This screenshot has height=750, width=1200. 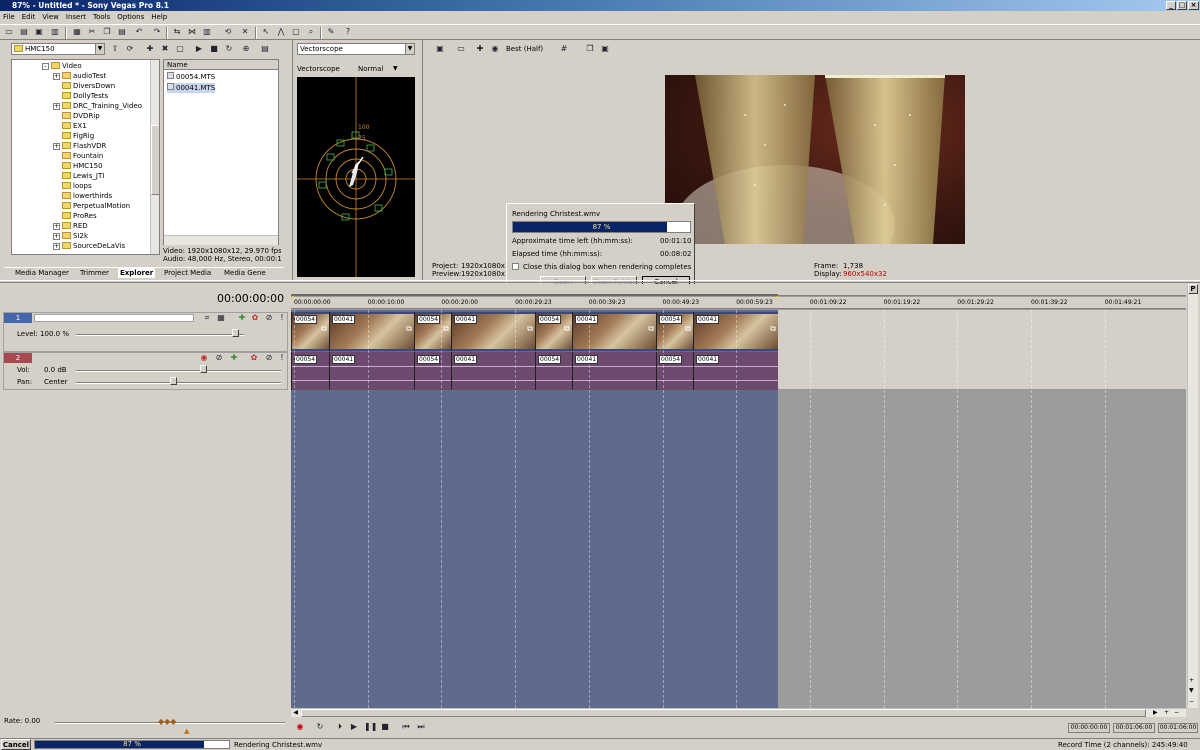 I want to click on tree-scrollbar, so click(x=154, y=157).